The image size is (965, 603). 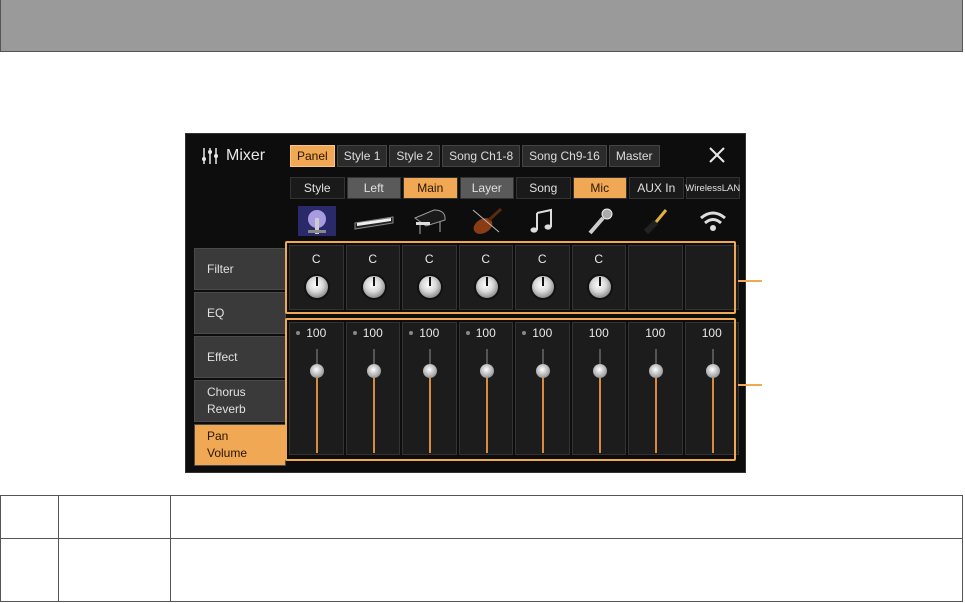 I want to click on part-button-mic: Mic, so click(x=599, y=188).